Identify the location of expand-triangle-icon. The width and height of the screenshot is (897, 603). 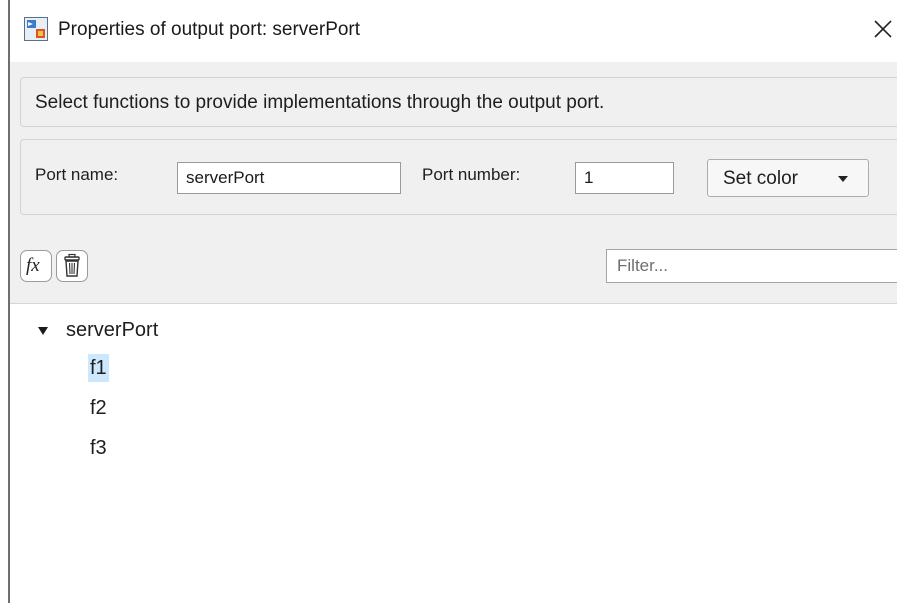
(43, 331).